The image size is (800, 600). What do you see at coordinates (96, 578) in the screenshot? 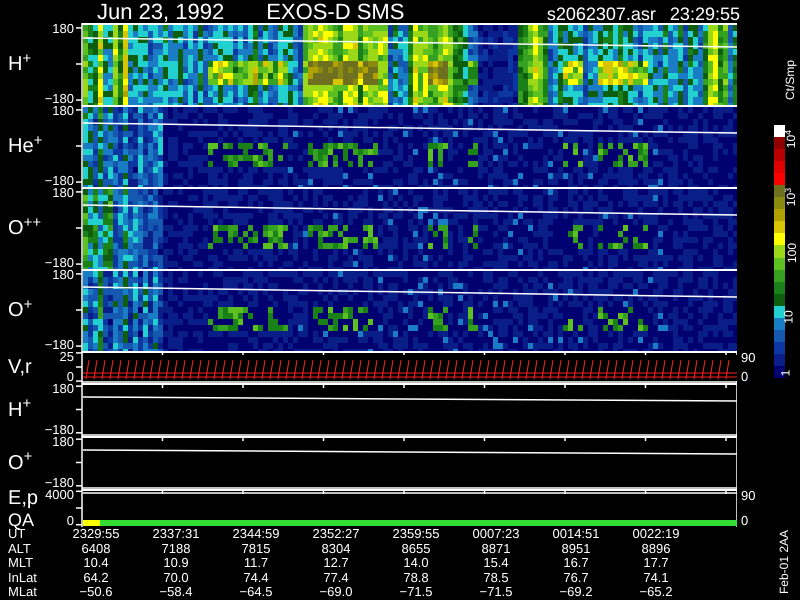
I see `table-cell-text: 64.2` at bounding box center [96, 578].